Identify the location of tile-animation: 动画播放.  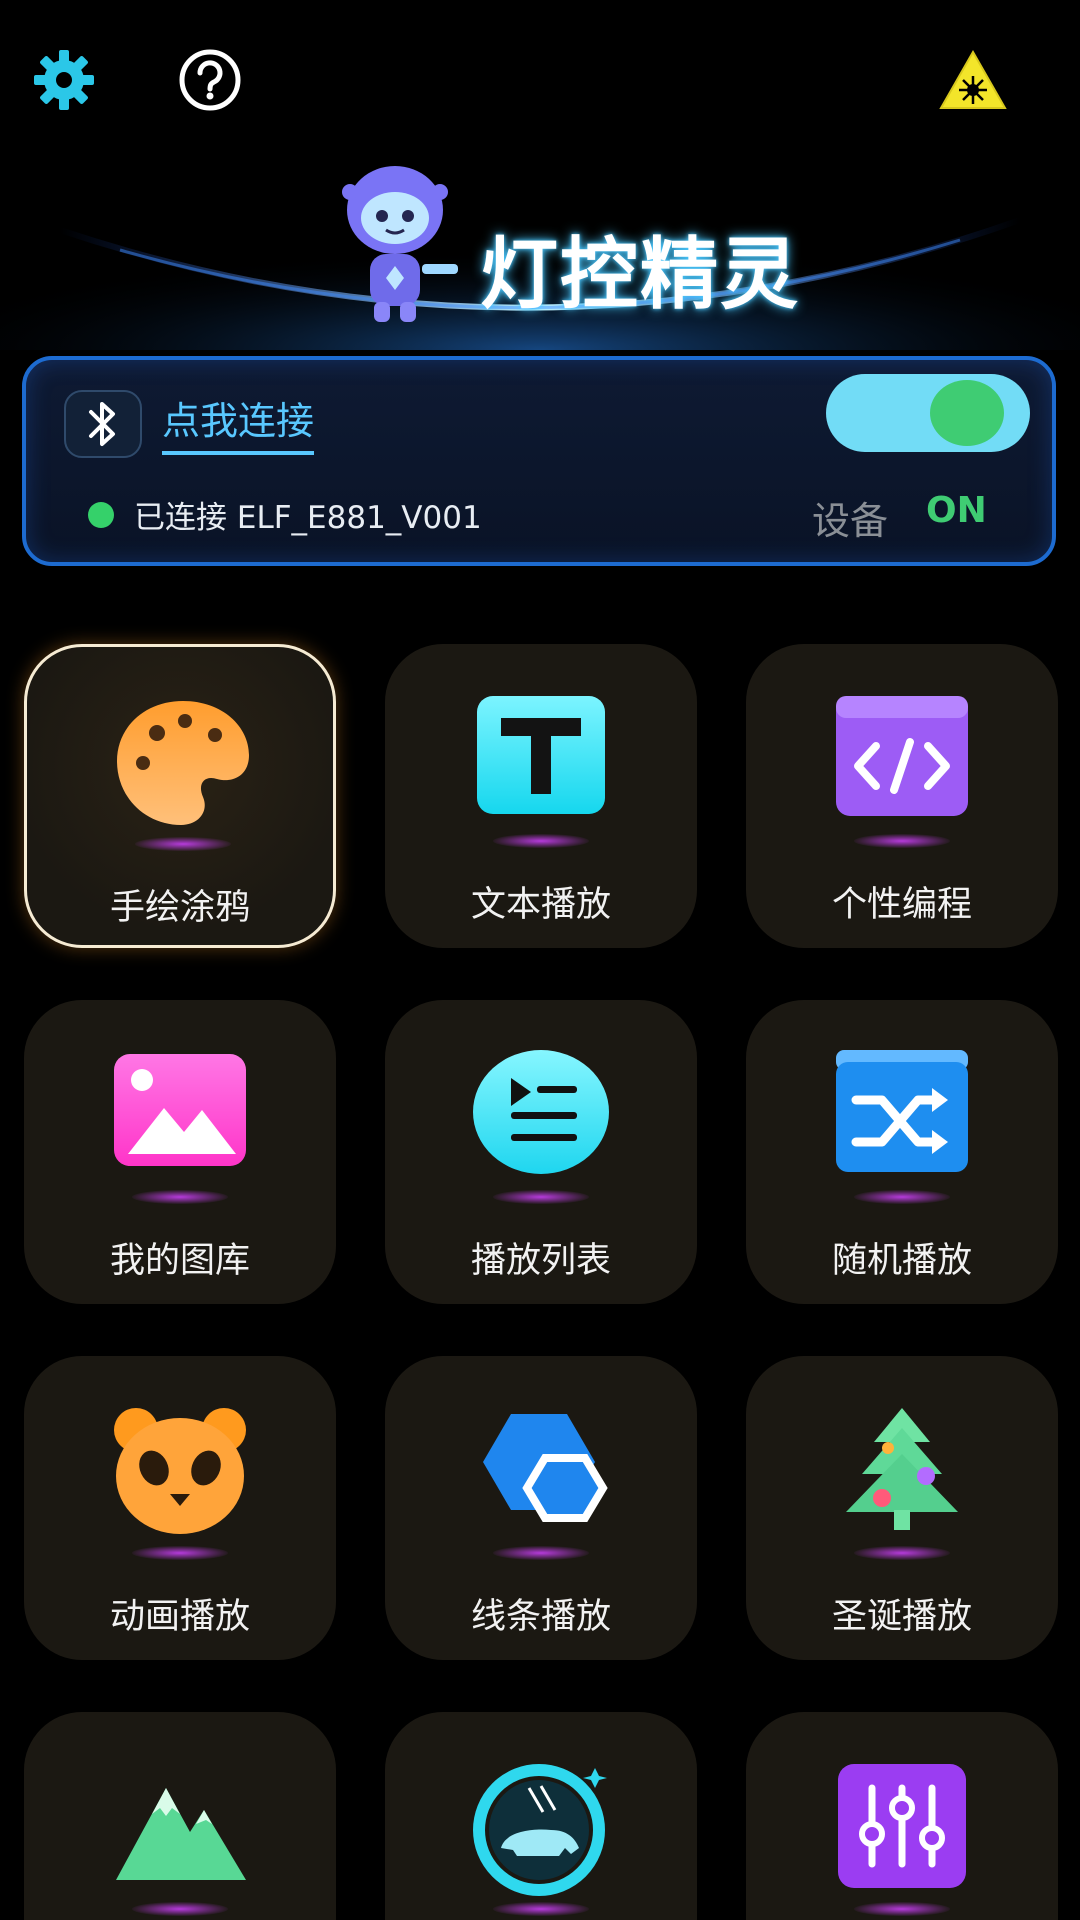
(180, 1508).